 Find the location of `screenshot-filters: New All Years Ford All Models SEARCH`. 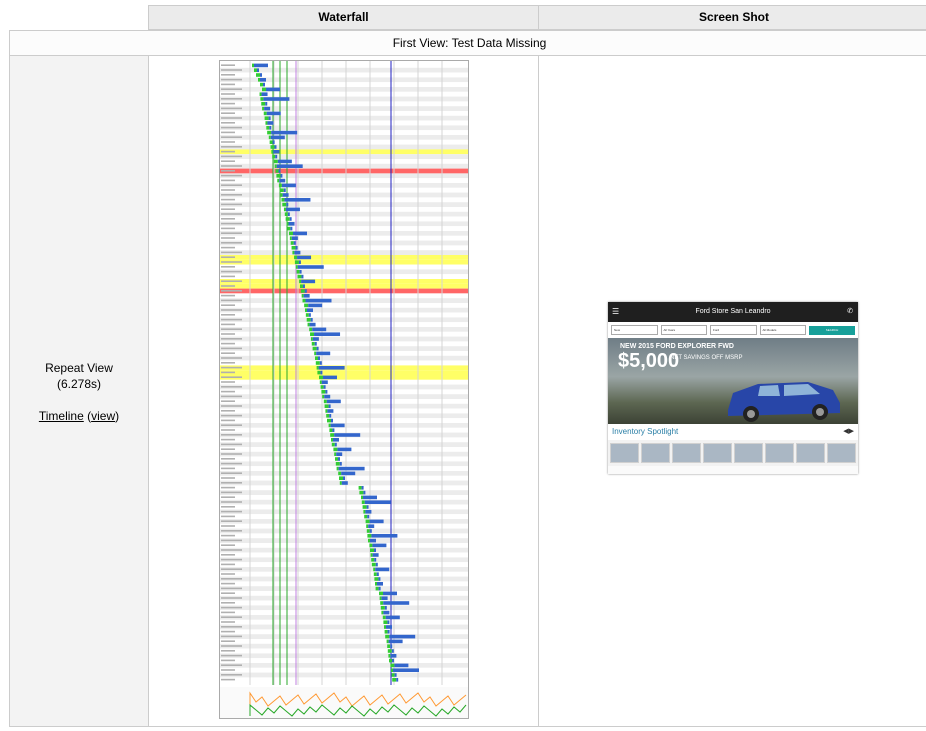

screenshot-filters: New All Years Ford All Models SEARCH is located at coordinates (733, 330).